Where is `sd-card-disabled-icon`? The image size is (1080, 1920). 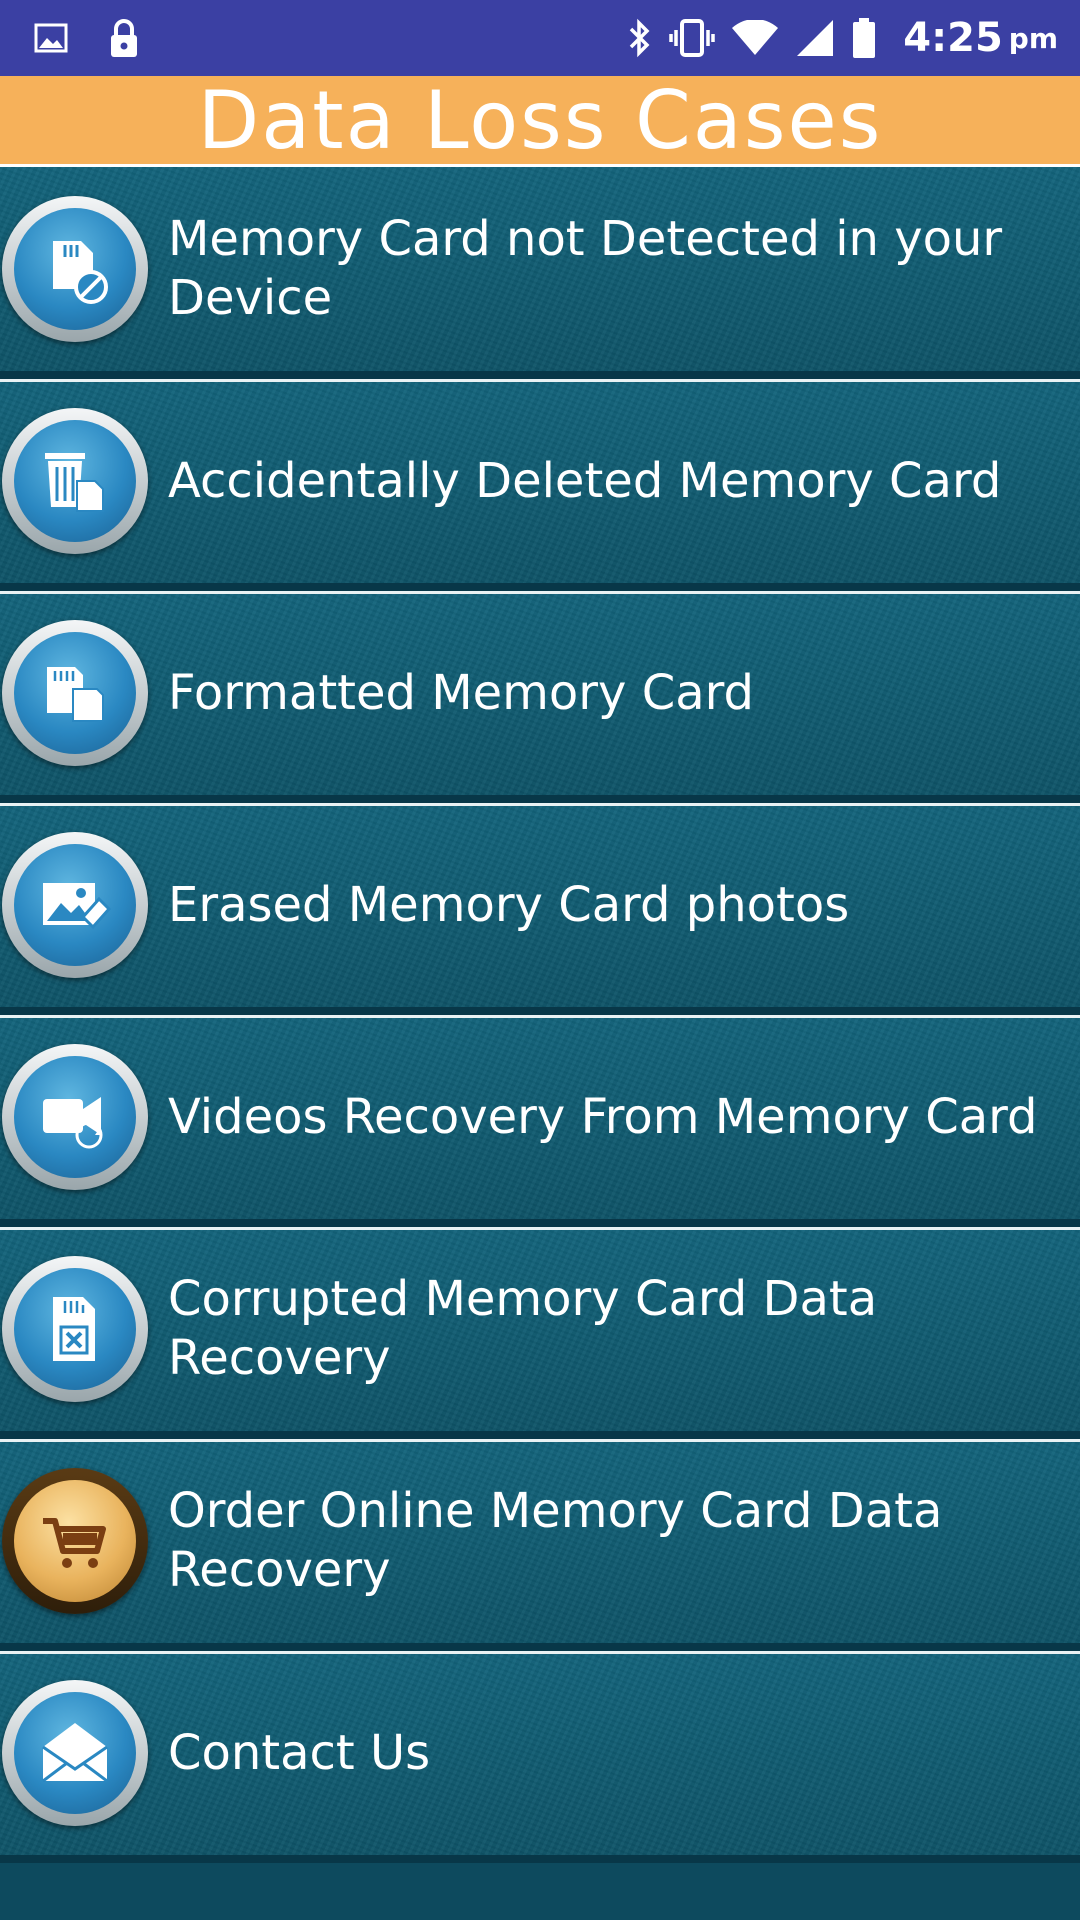
sd-card-disabled-icon is located at coordinates (75, 269).